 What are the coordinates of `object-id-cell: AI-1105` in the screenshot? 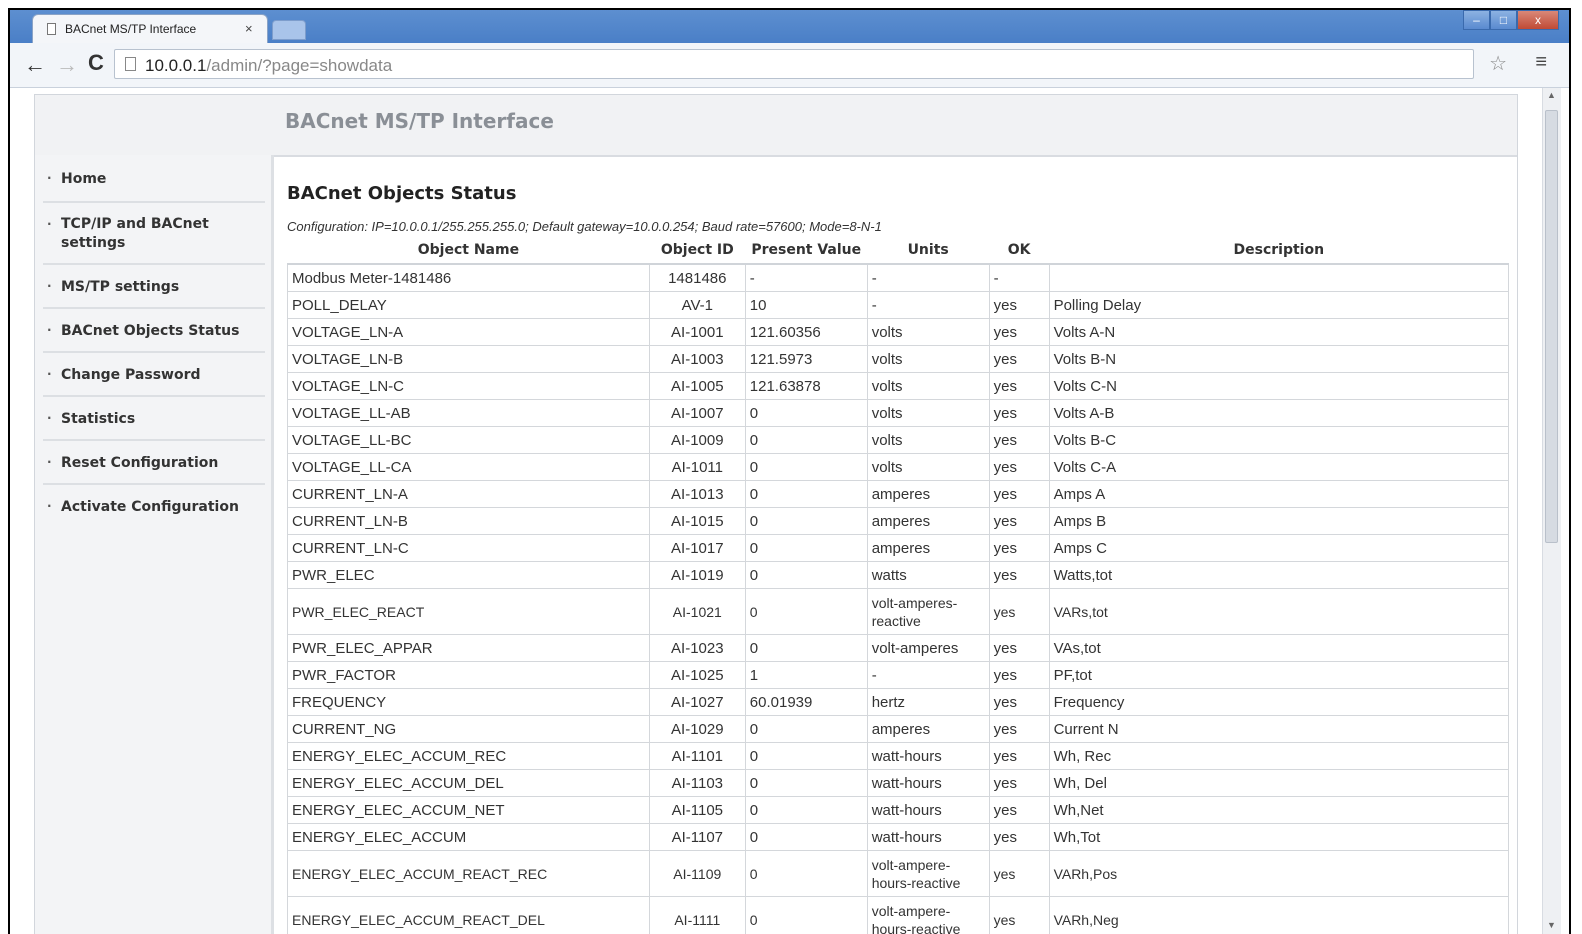 It's located at (697, 810).